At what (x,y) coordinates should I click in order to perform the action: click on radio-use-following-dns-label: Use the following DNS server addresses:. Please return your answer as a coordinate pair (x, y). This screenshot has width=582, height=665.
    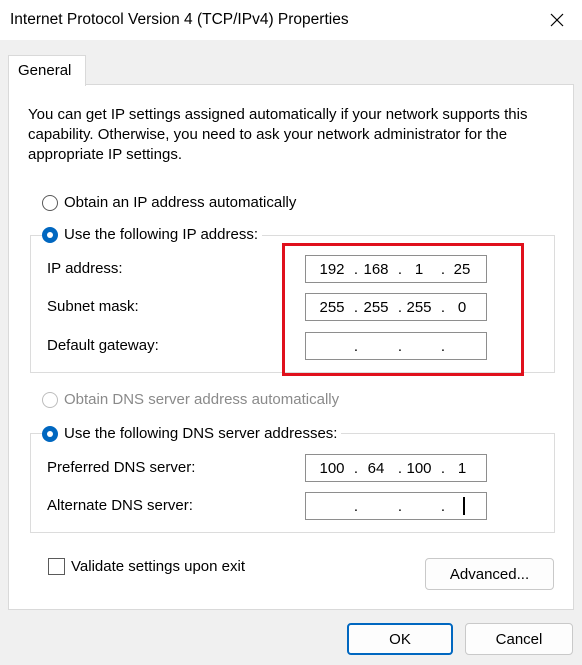
    Looking at the image, I should click on (201, 433).